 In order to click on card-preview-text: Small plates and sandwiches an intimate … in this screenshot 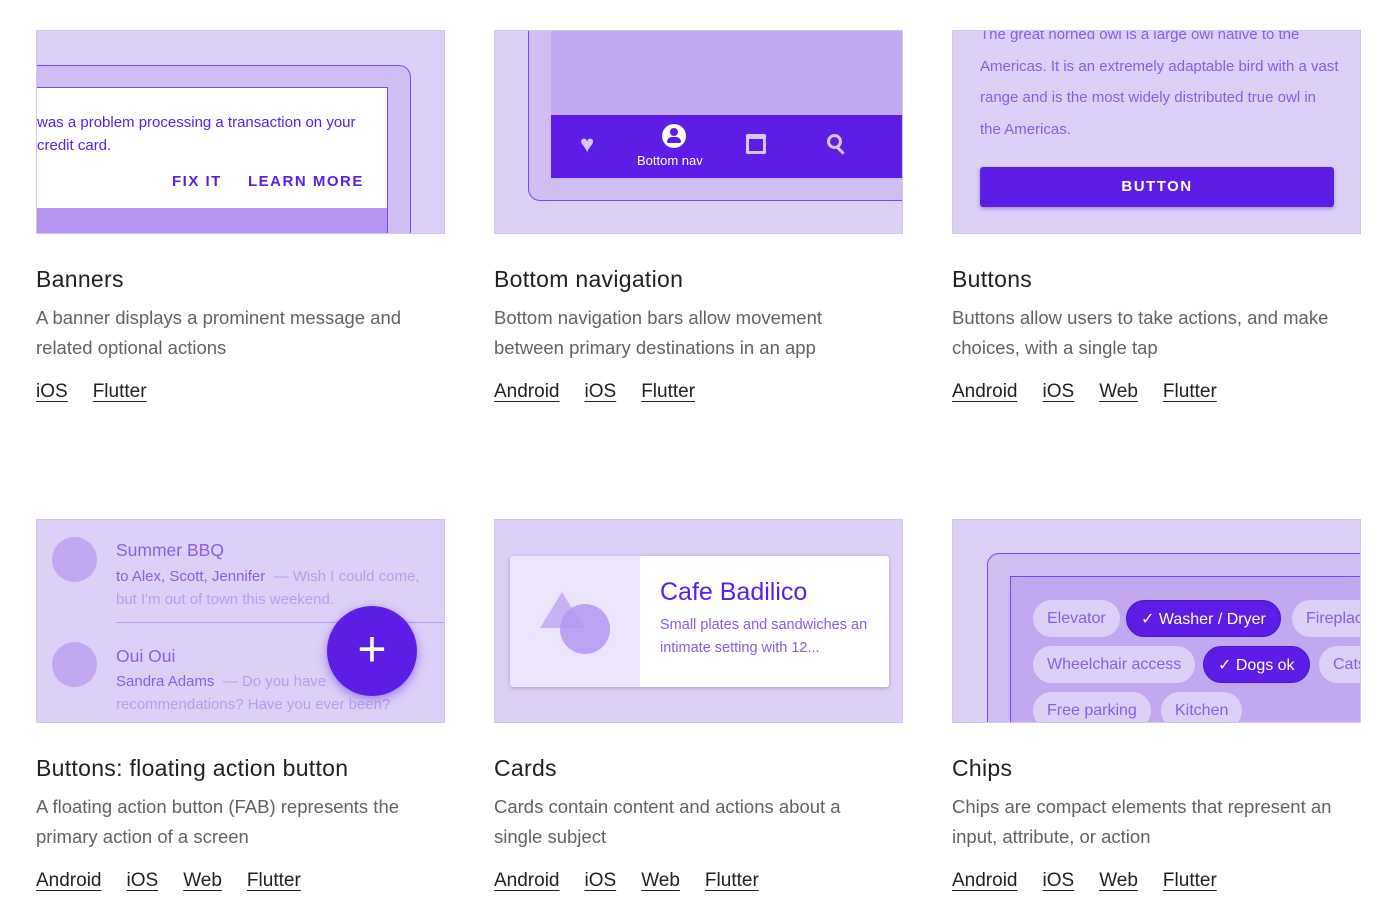, I will do `click(764, 636)`.